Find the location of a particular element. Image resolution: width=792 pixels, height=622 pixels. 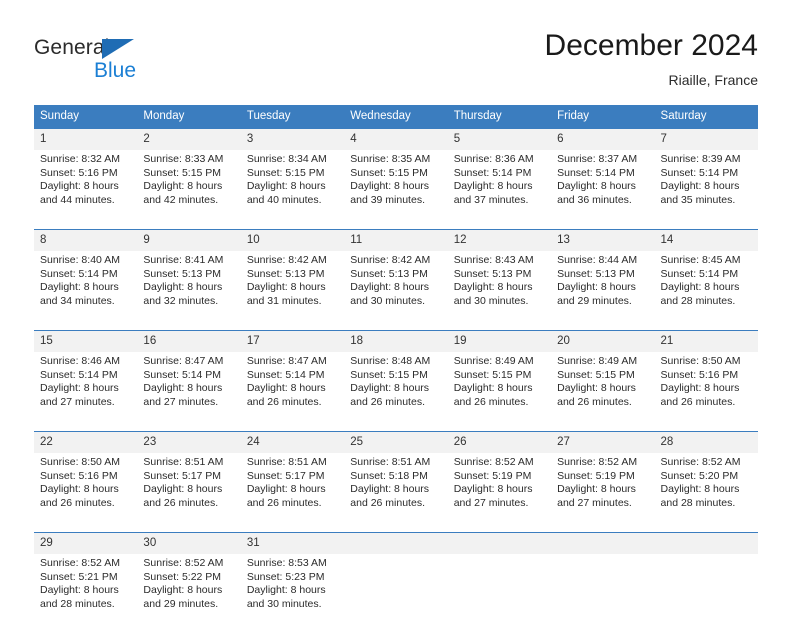

day-number: 1 is located at coordinates (85, 139).